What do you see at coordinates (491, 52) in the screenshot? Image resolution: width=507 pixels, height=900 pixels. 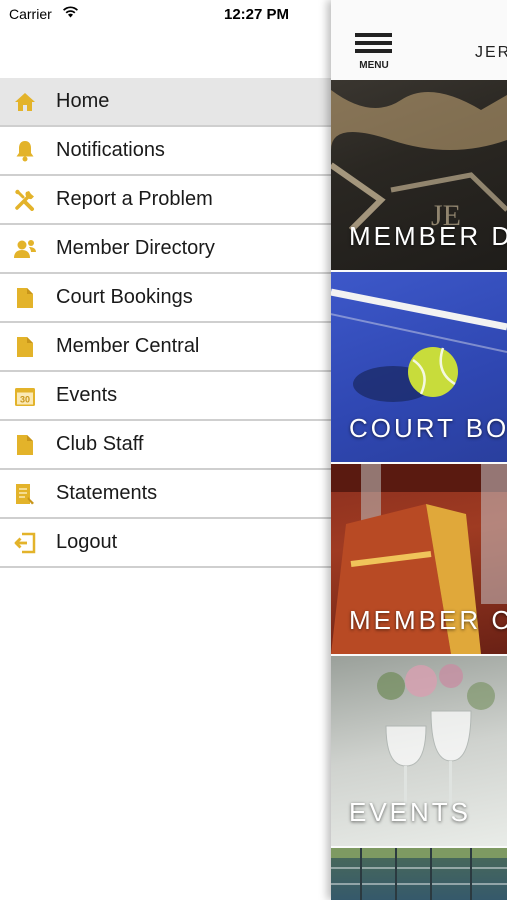 I see `club-brand-title: JER` at bounding box center [491, 52].